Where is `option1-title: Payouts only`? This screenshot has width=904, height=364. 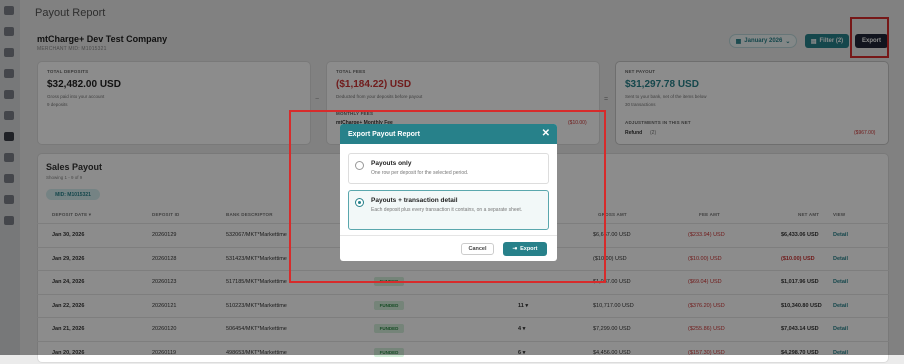 option1-title: Payouts only is located at coordinates (391, 163).